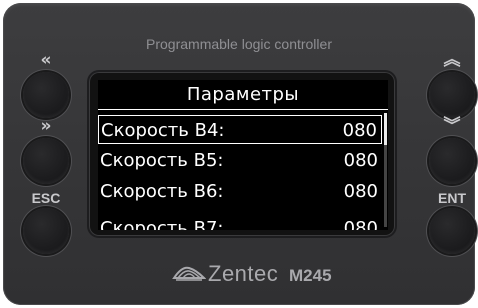 This screenshot has width=478, height=308. What do you see at coordinates (239, 44) in the screenshot?
I see `device-title: Programmable logic controller` at bounding box center [239, 44].